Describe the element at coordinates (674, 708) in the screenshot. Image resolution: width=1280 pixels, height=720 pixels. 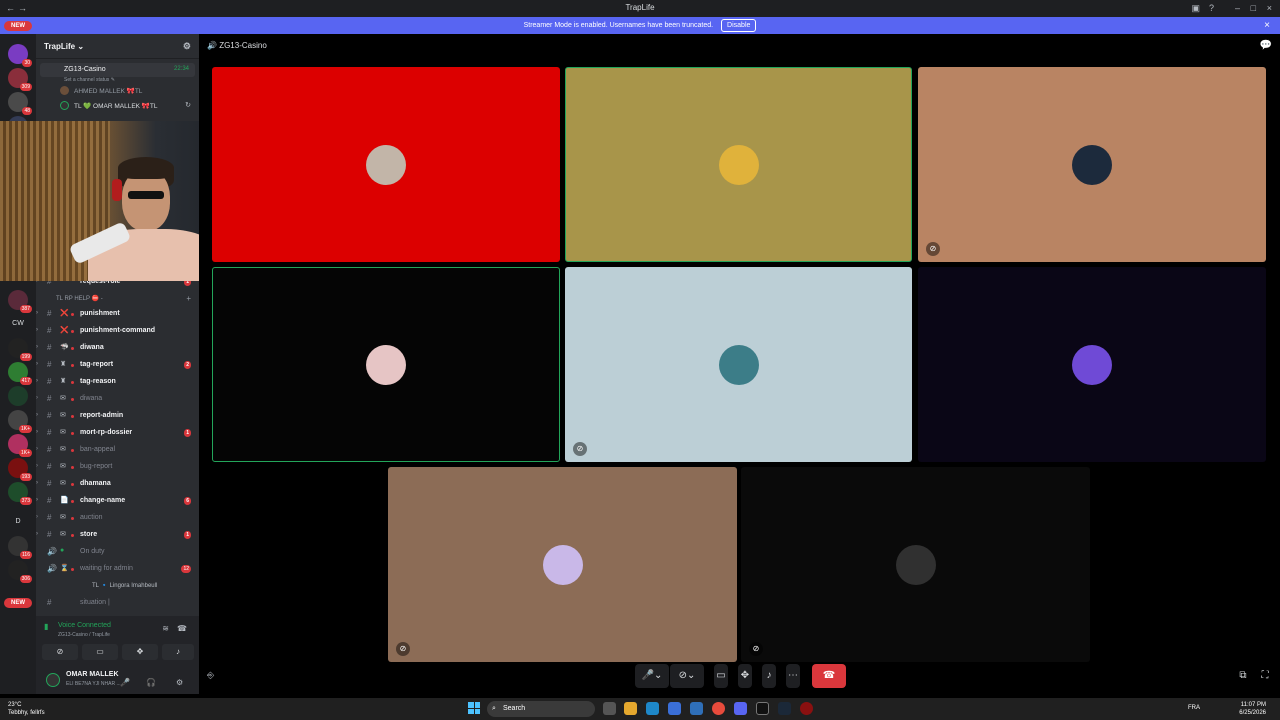
I see `store-icon` at that location.